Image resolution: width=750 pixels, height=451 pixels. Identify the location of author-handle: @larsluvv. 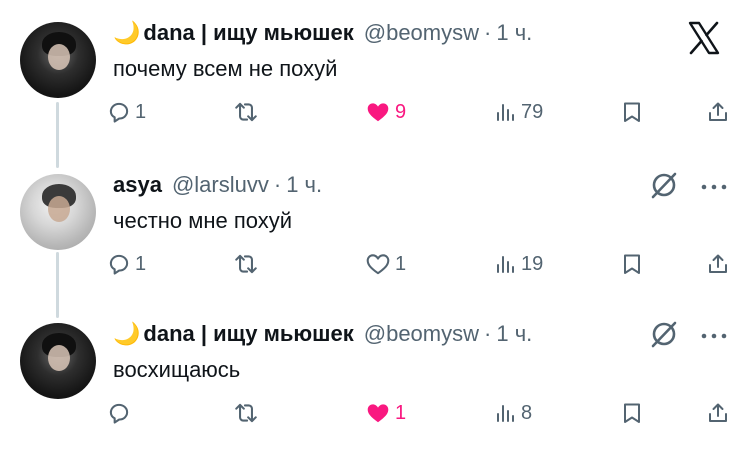
(220, 185).